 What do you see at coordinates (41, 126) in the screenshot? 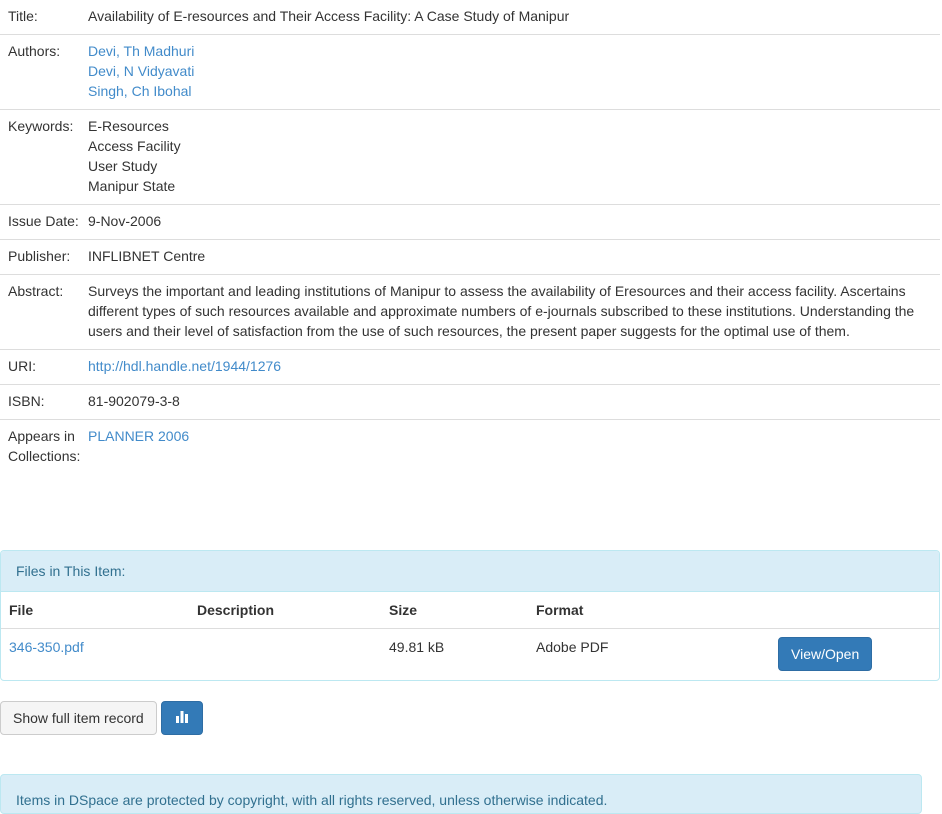
I see `keywords-label: Keywords:` at bounding box center [41, 126].